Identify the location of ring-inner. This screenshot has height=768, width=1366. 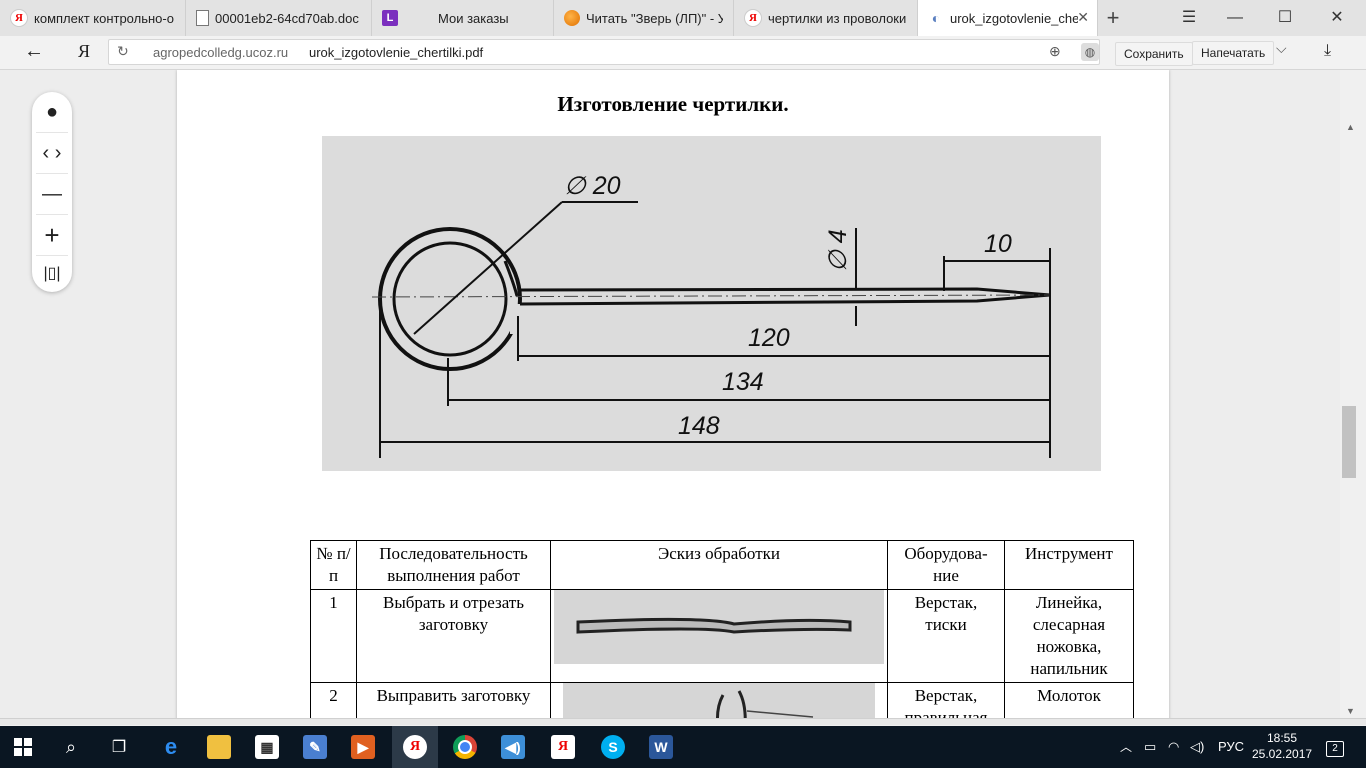
(450, 299).